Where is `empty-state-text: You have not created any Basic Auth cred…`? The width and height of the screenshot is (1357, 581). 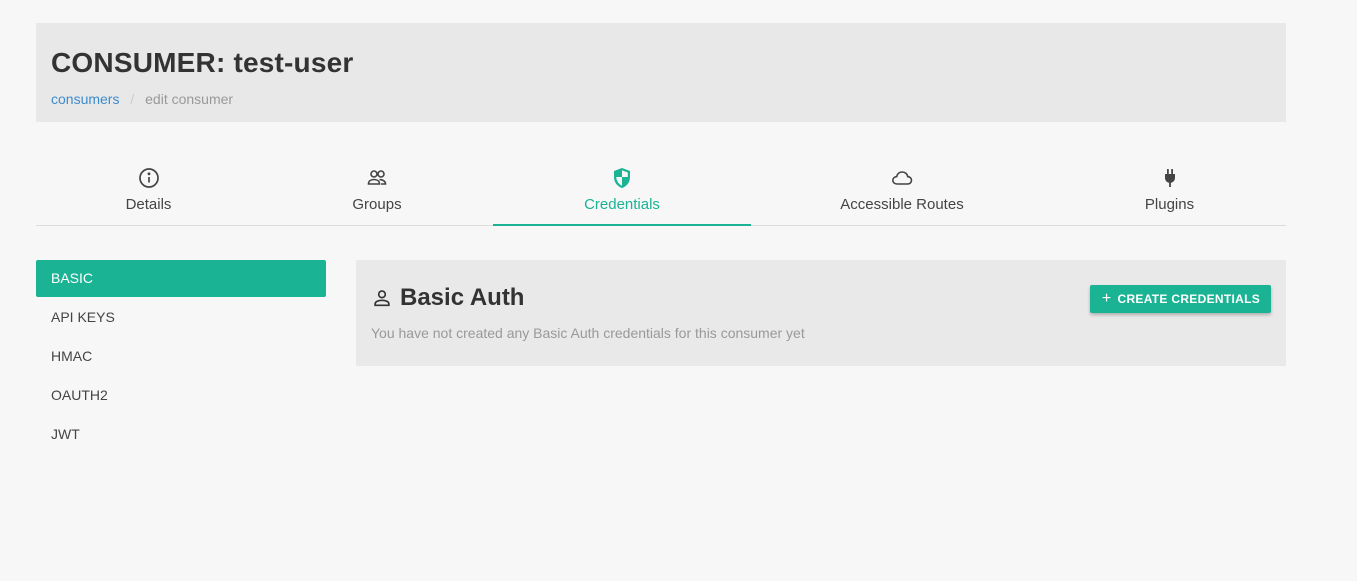
empty-state-text: You have not created any Basic Auth cred… is located at coordinates (588, 333).